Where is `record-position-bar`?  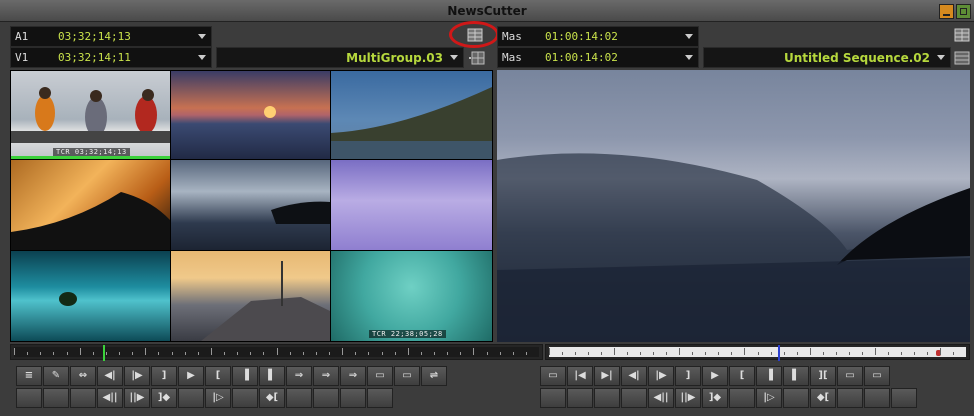 record-position-bar is located at coordinates (757, 352).